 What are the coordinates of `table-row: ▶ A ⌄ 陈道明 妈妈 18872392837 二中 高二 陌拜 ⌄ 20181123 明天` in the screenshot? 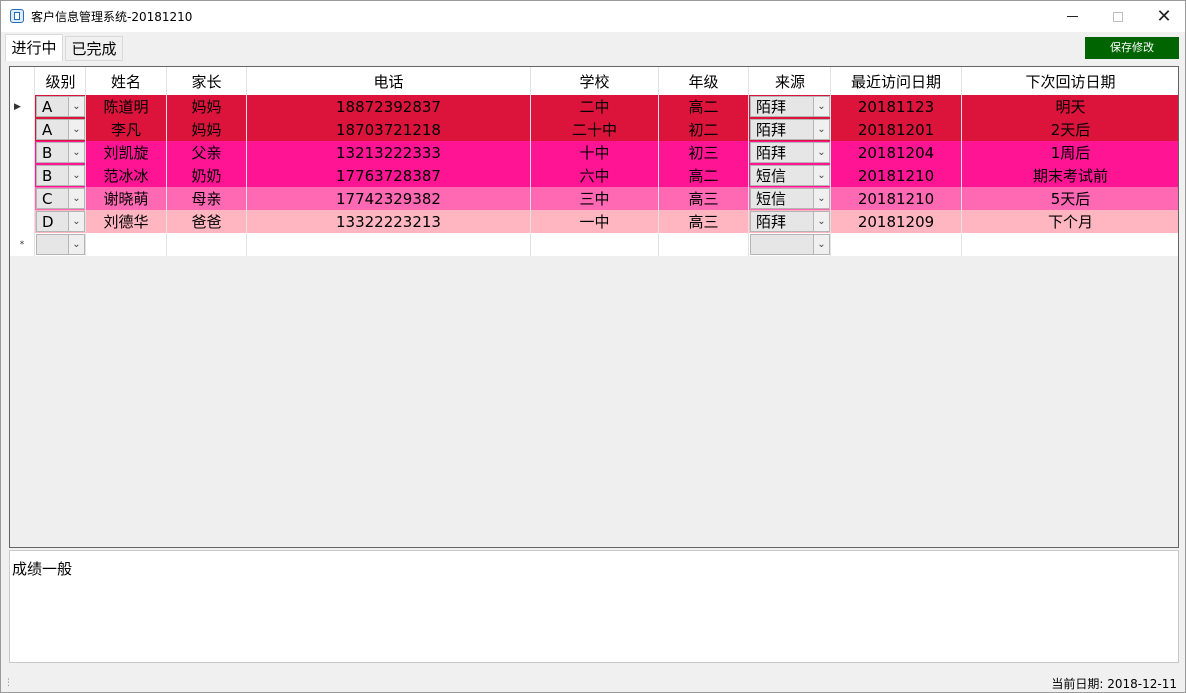 It's located at (594, 106).